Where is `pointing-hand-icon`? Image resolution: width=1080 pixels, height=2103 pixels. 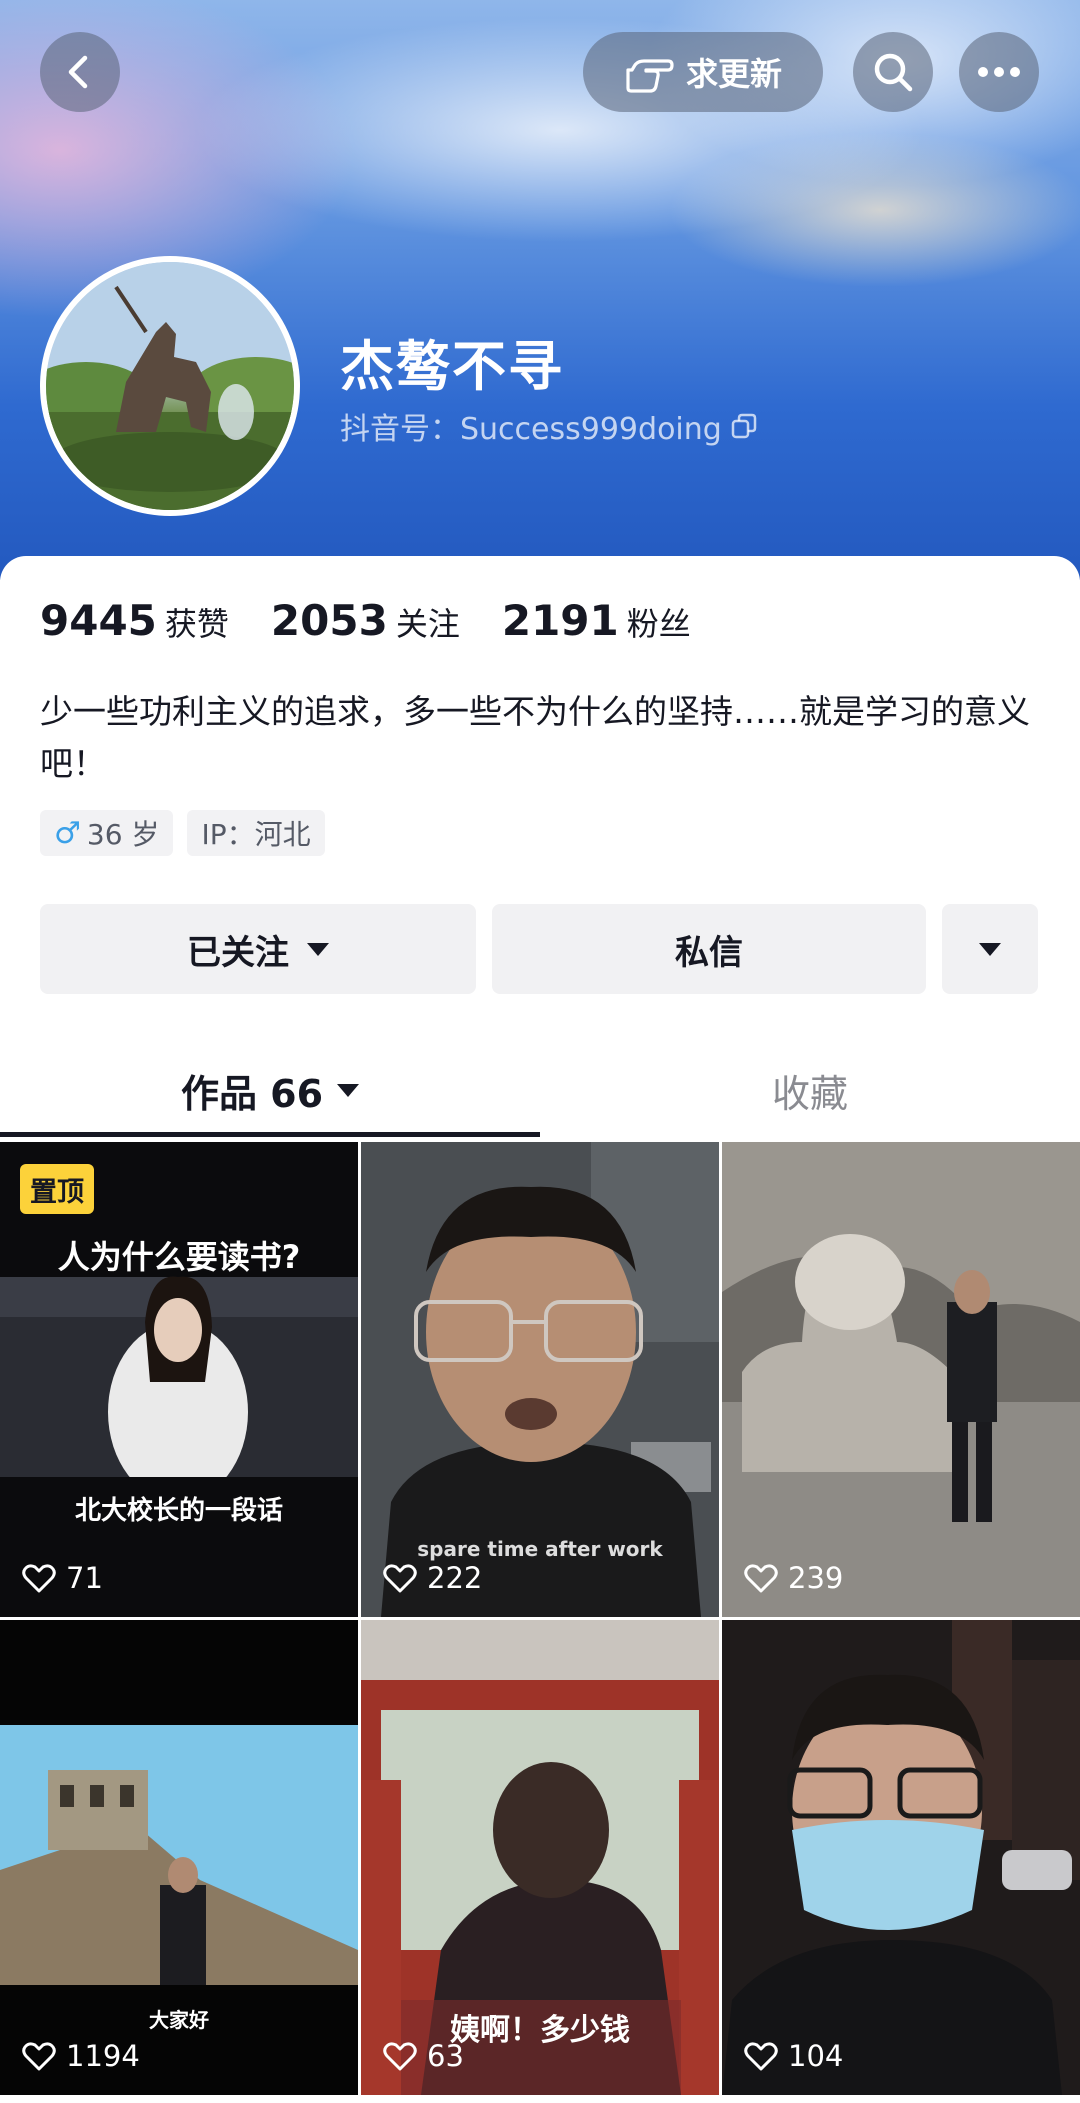 pointing-hand-icon is located at coordinates (650, 76).